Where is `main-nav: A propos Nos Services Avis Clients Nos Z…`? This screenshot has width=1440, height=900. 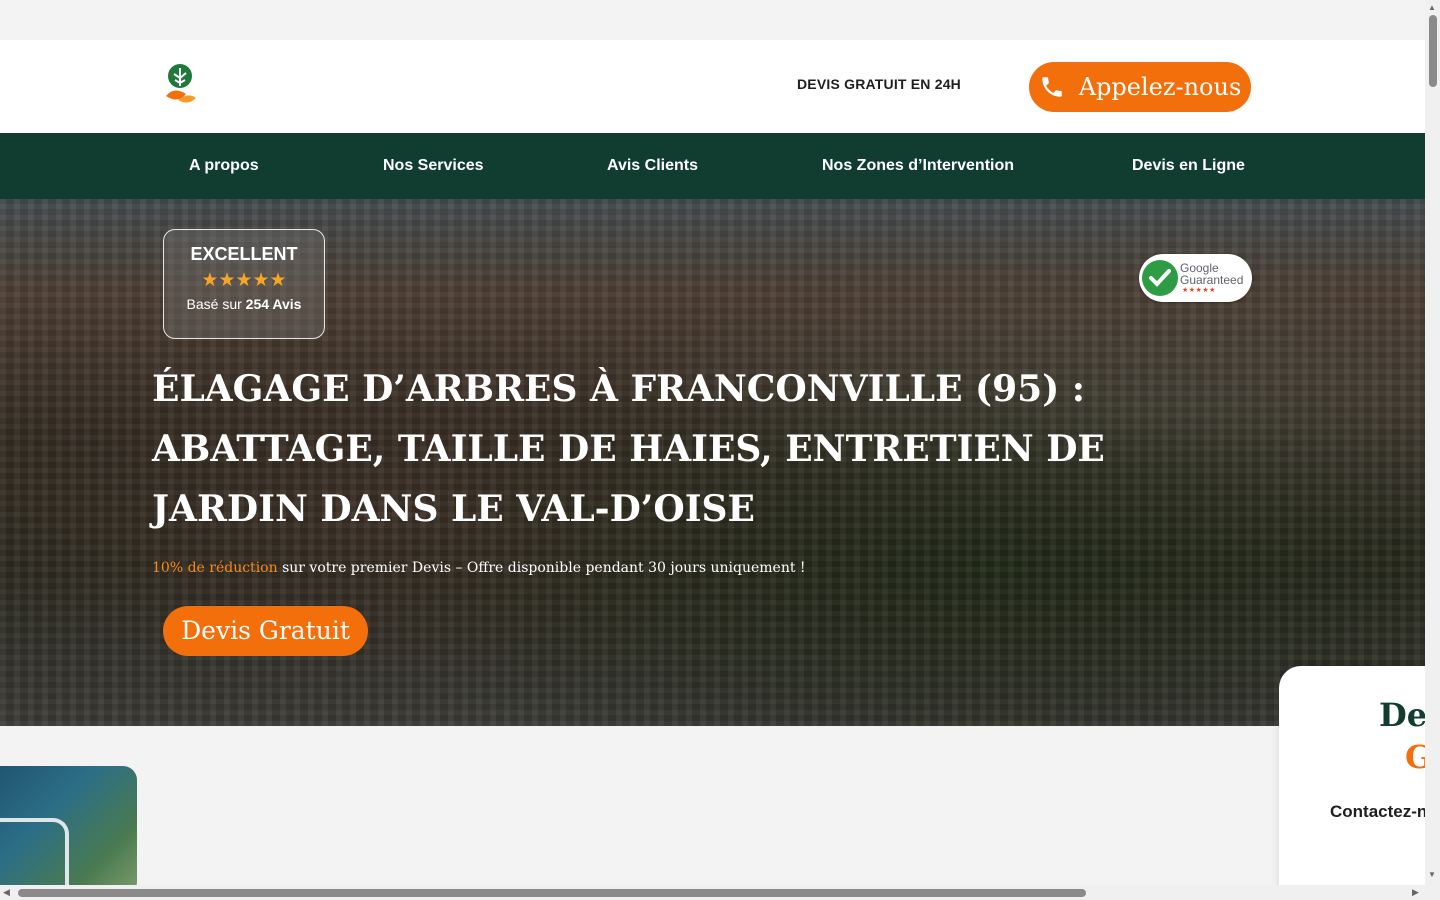
main-nav: A propos Nos Services Avis Clients Nos Z… is located at coordinates (712, 166).